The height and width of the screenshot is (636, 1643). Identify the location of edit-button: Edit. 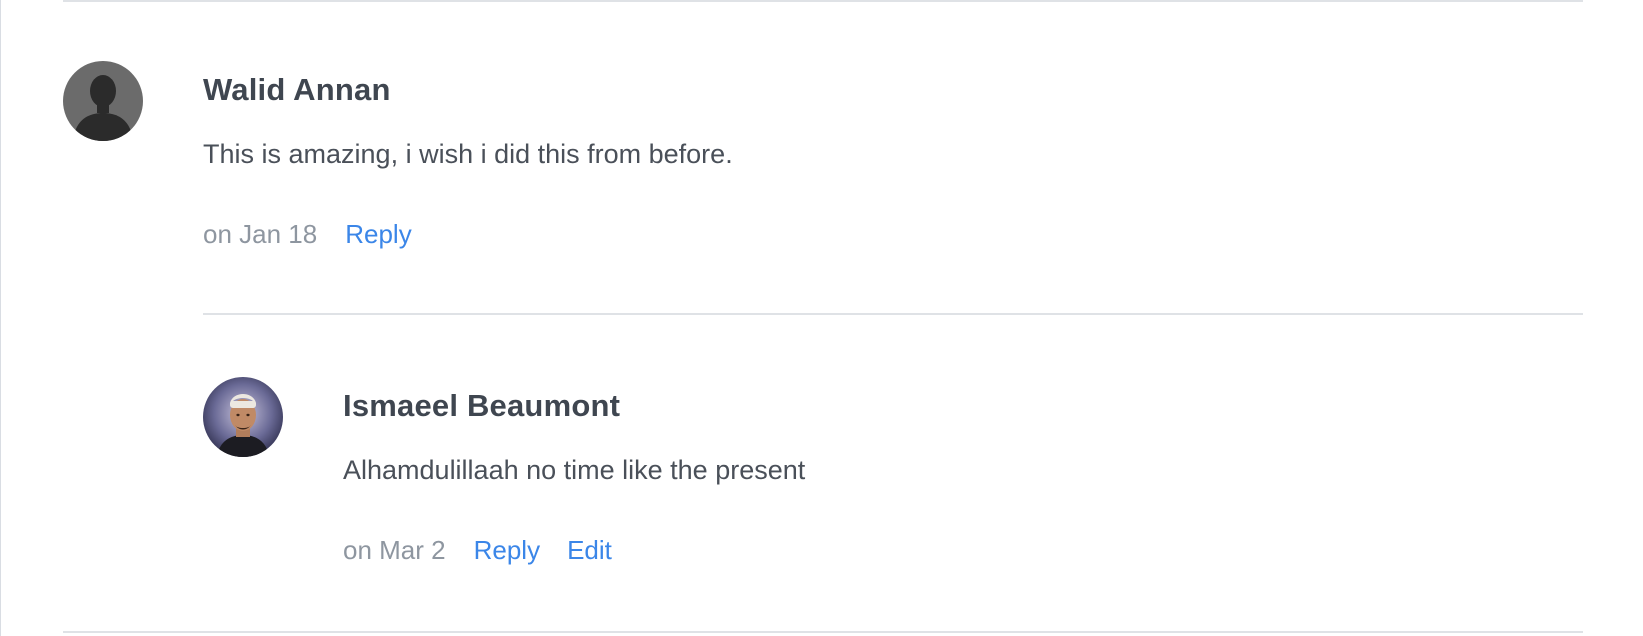
(589, 550).